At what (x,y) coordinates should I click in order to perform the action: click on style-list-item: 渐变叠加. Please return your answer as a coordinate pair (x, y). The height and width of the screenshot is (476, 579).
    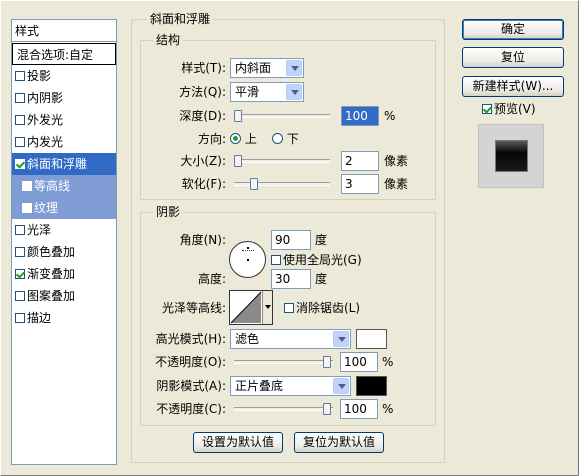
    Looking at the image, I should click on (64, 274).